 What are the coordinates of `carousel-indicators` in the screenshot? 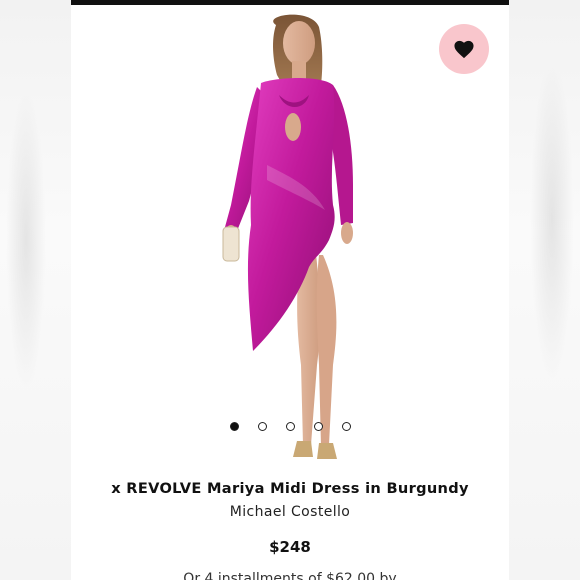 It's located at (290, 428).